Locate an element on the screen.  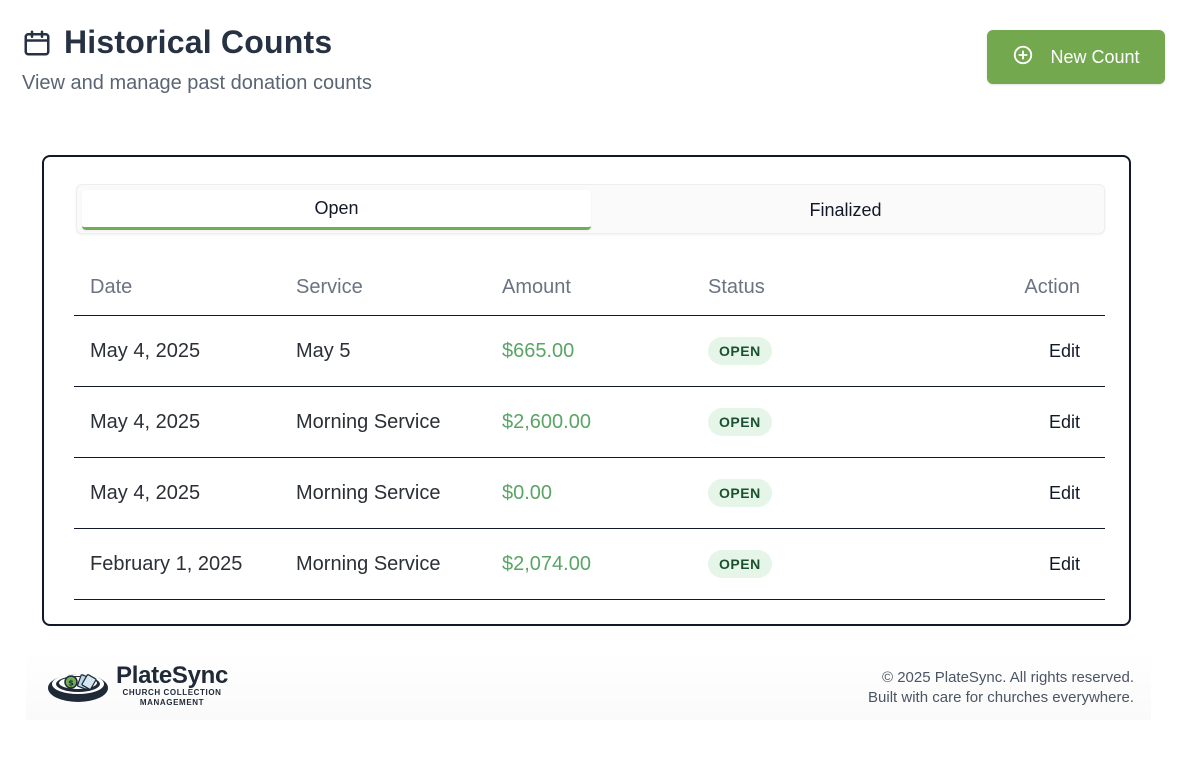
platesync-logo: $ PlateSync CHURCH COLLECTION MANAGEMENT is located at coordinates (137, 686).